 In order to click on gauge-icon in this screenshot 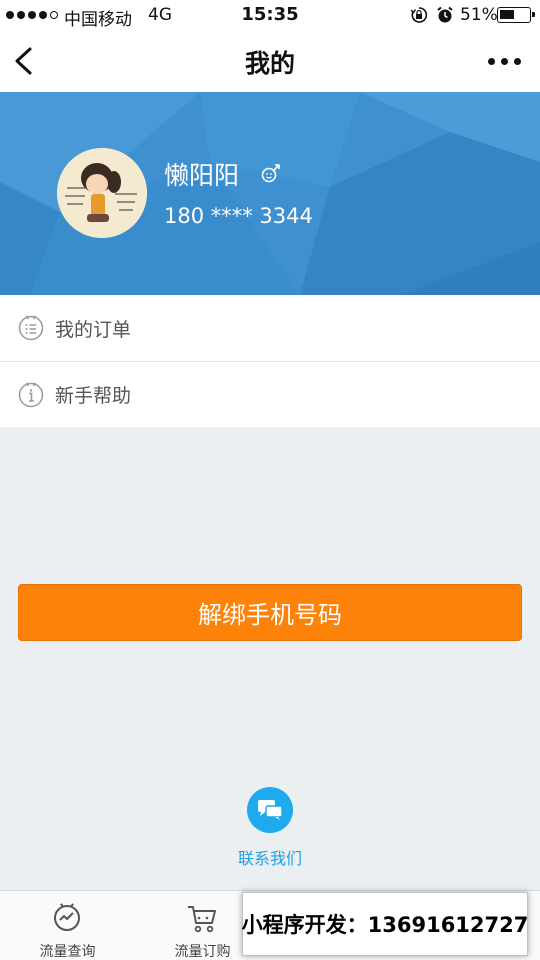, I will do `click(67, 917)`.